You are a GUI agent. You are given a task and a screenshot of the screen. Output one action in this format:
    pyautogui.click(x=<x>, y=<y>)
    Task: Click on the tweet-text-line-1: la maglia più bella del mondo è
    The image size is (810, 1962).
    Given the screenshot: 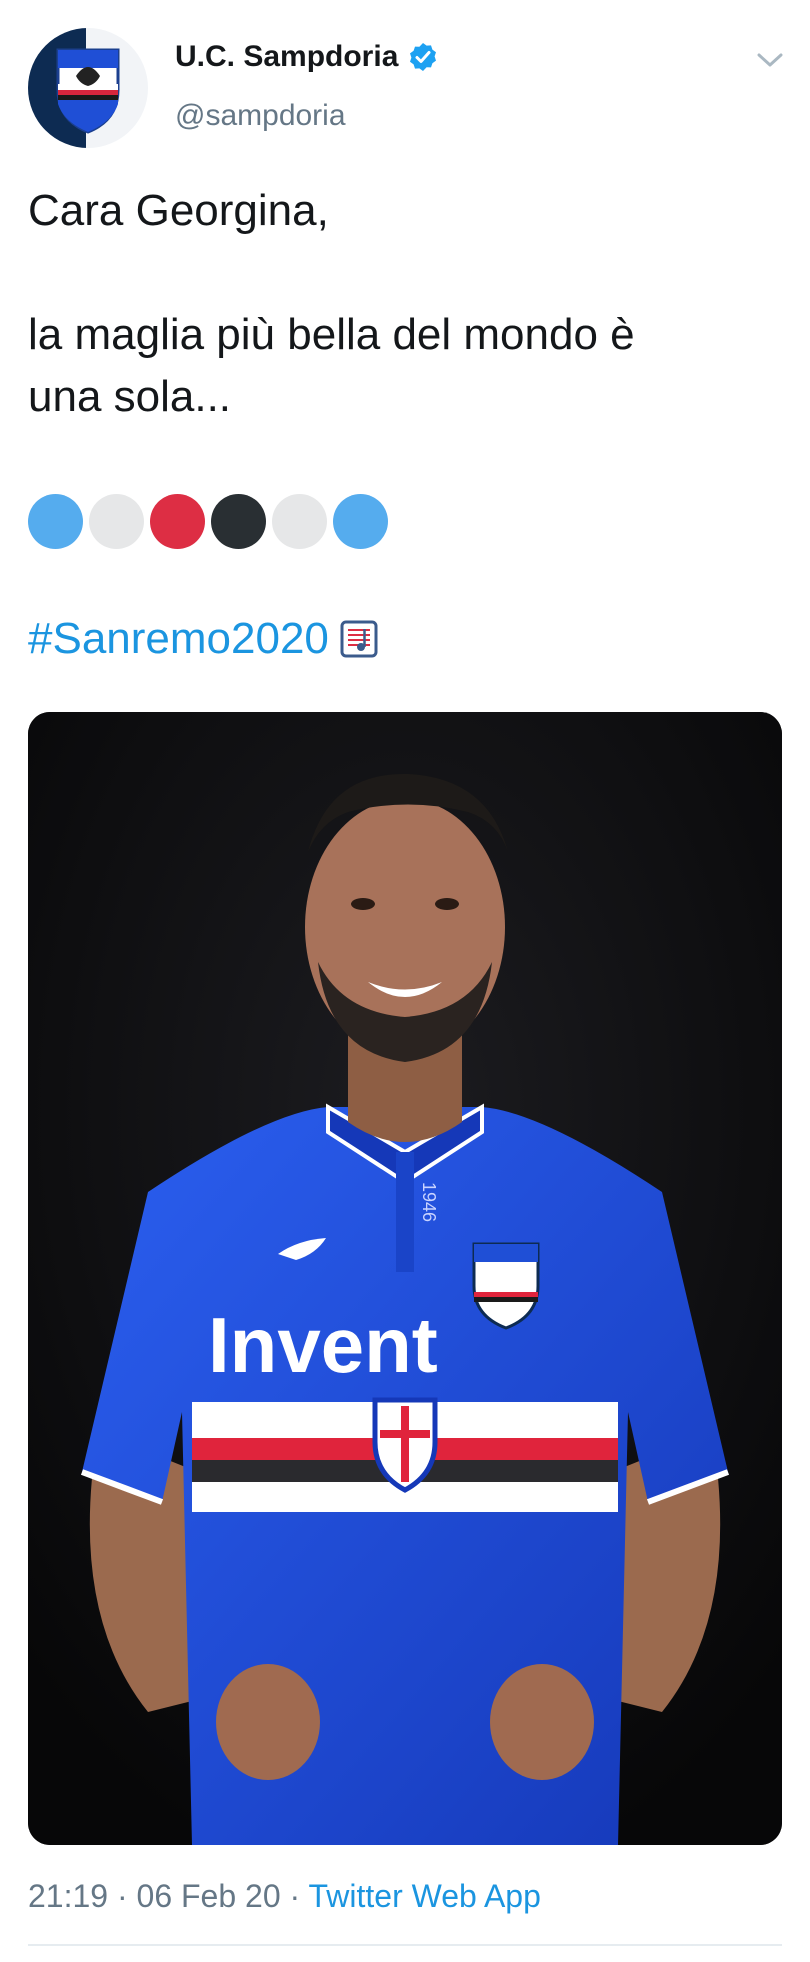 What is the action you would take?
    pyautogui.click(x=331, y=334)
    